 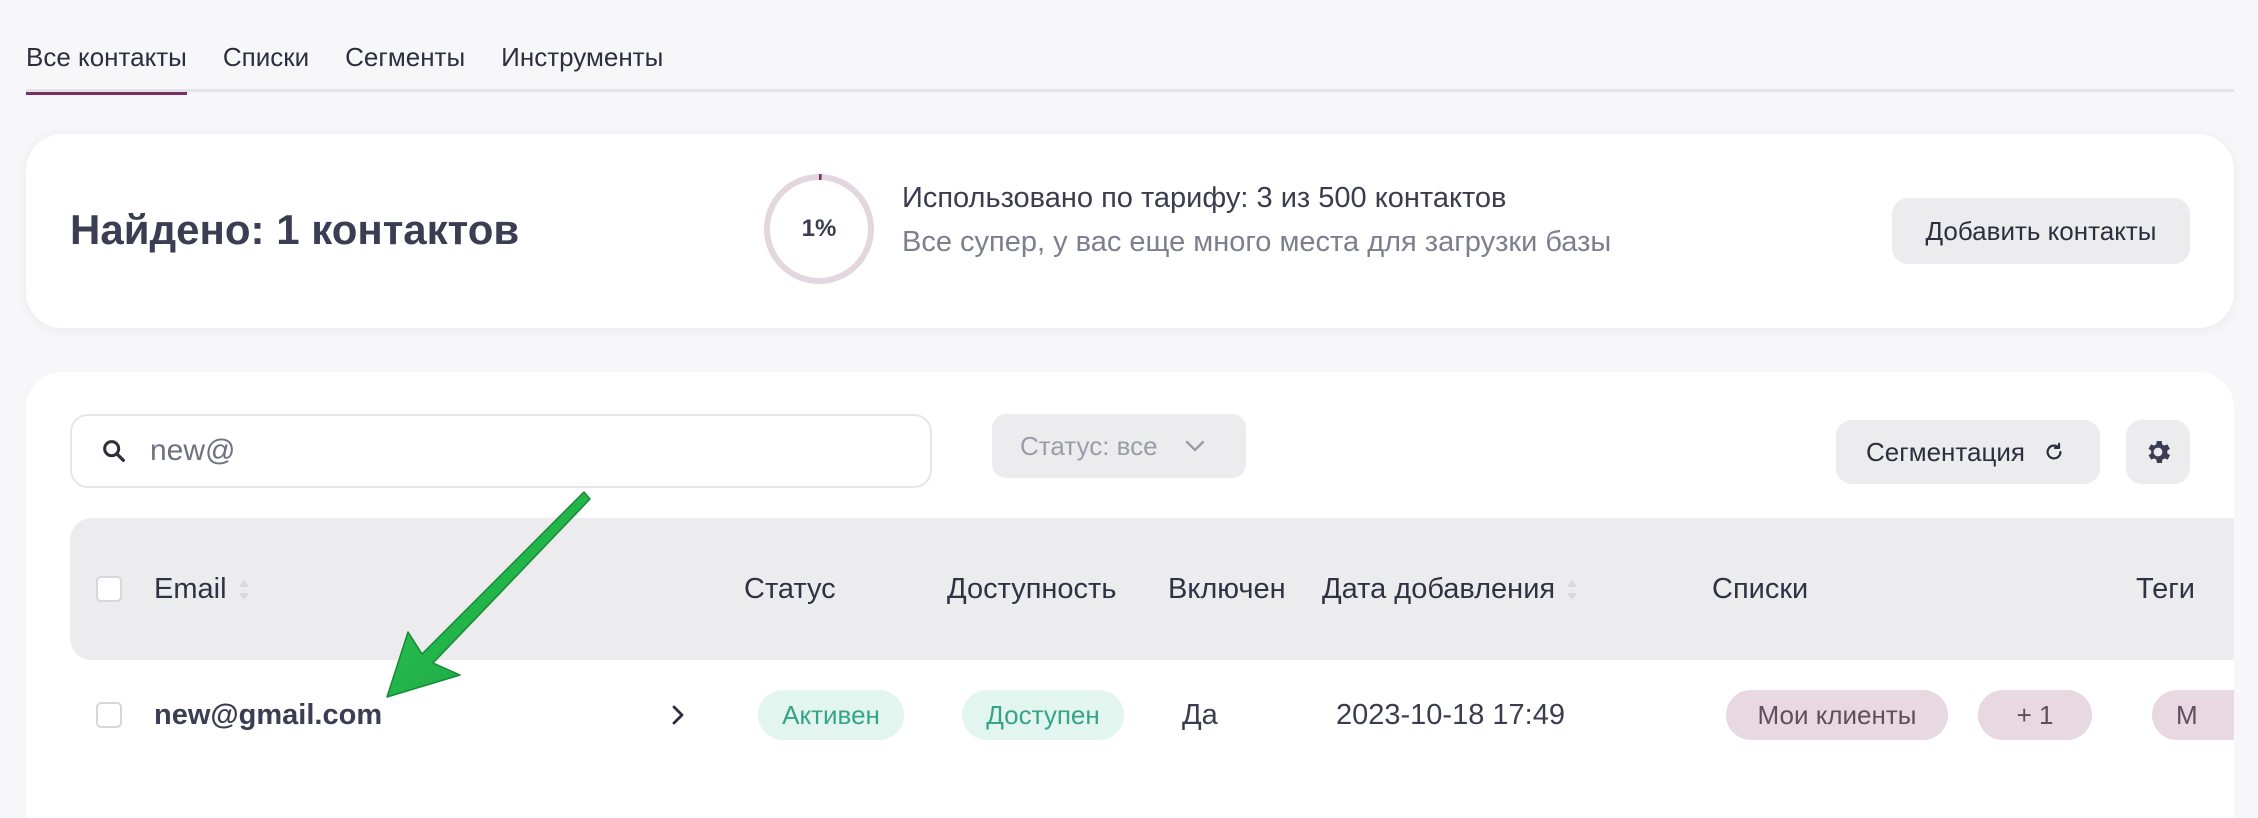 What do you see at coordinates (405, 61) in the screenshot?
I see `tab-segments: Сегменты` at bounding box center [405, 61].